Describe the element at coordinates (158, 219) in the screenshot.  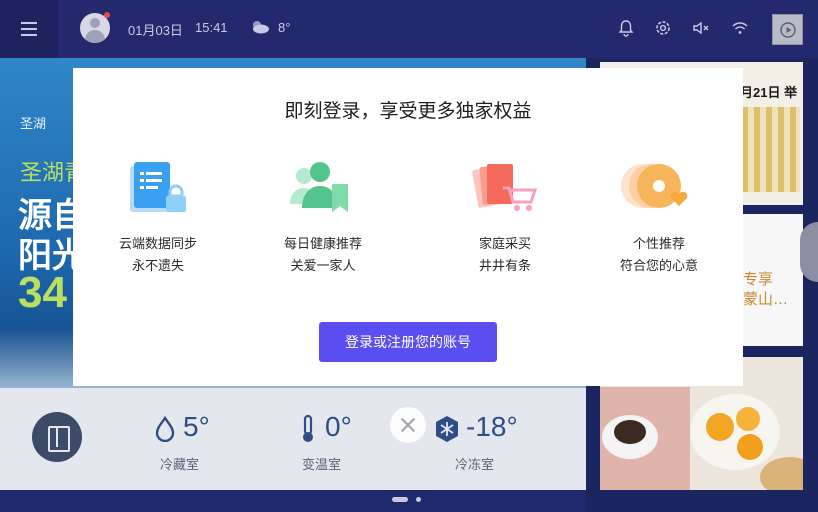
I see `feature-cloud-sync: 云端数据同步 永不遗失` at that location.